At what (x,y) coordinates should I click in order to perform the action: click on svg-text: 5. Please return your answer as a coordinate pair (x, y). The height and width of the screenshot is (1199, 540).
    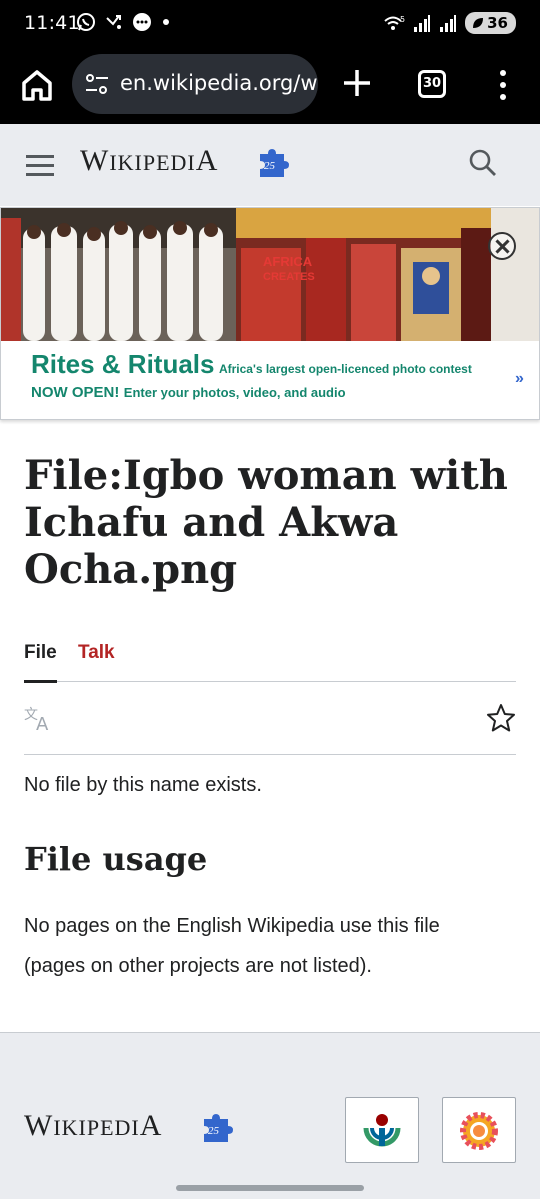
    Looking at the image, I should click on (402, 19).